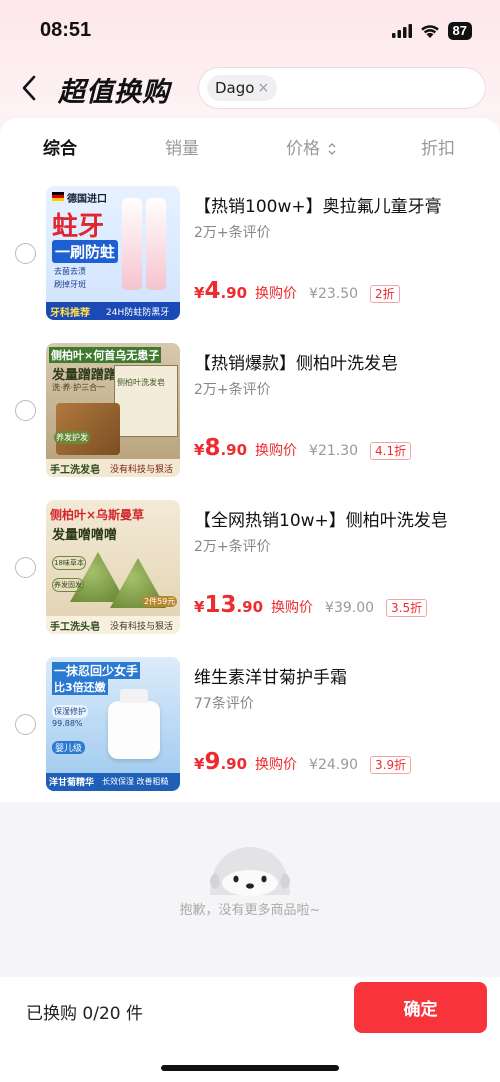  I want to click on product-image-toothpaste: 德国进口 蛀牙 一刷防蛀 去菌去渍 刷掉牙斑 牙科推荐 24H防蛀防黑牙, so click(113, 253).